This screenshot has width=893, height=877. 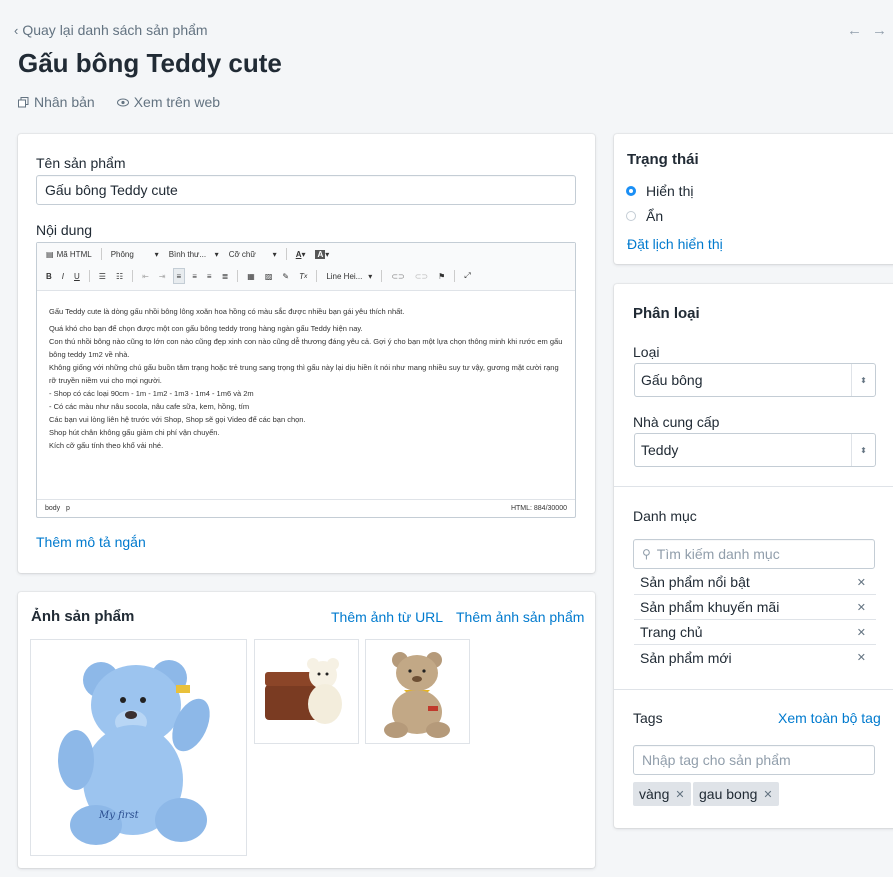 I want to click on back-link-label: Quay lại danh sách sản phẩm, so click(x=115, y=30).